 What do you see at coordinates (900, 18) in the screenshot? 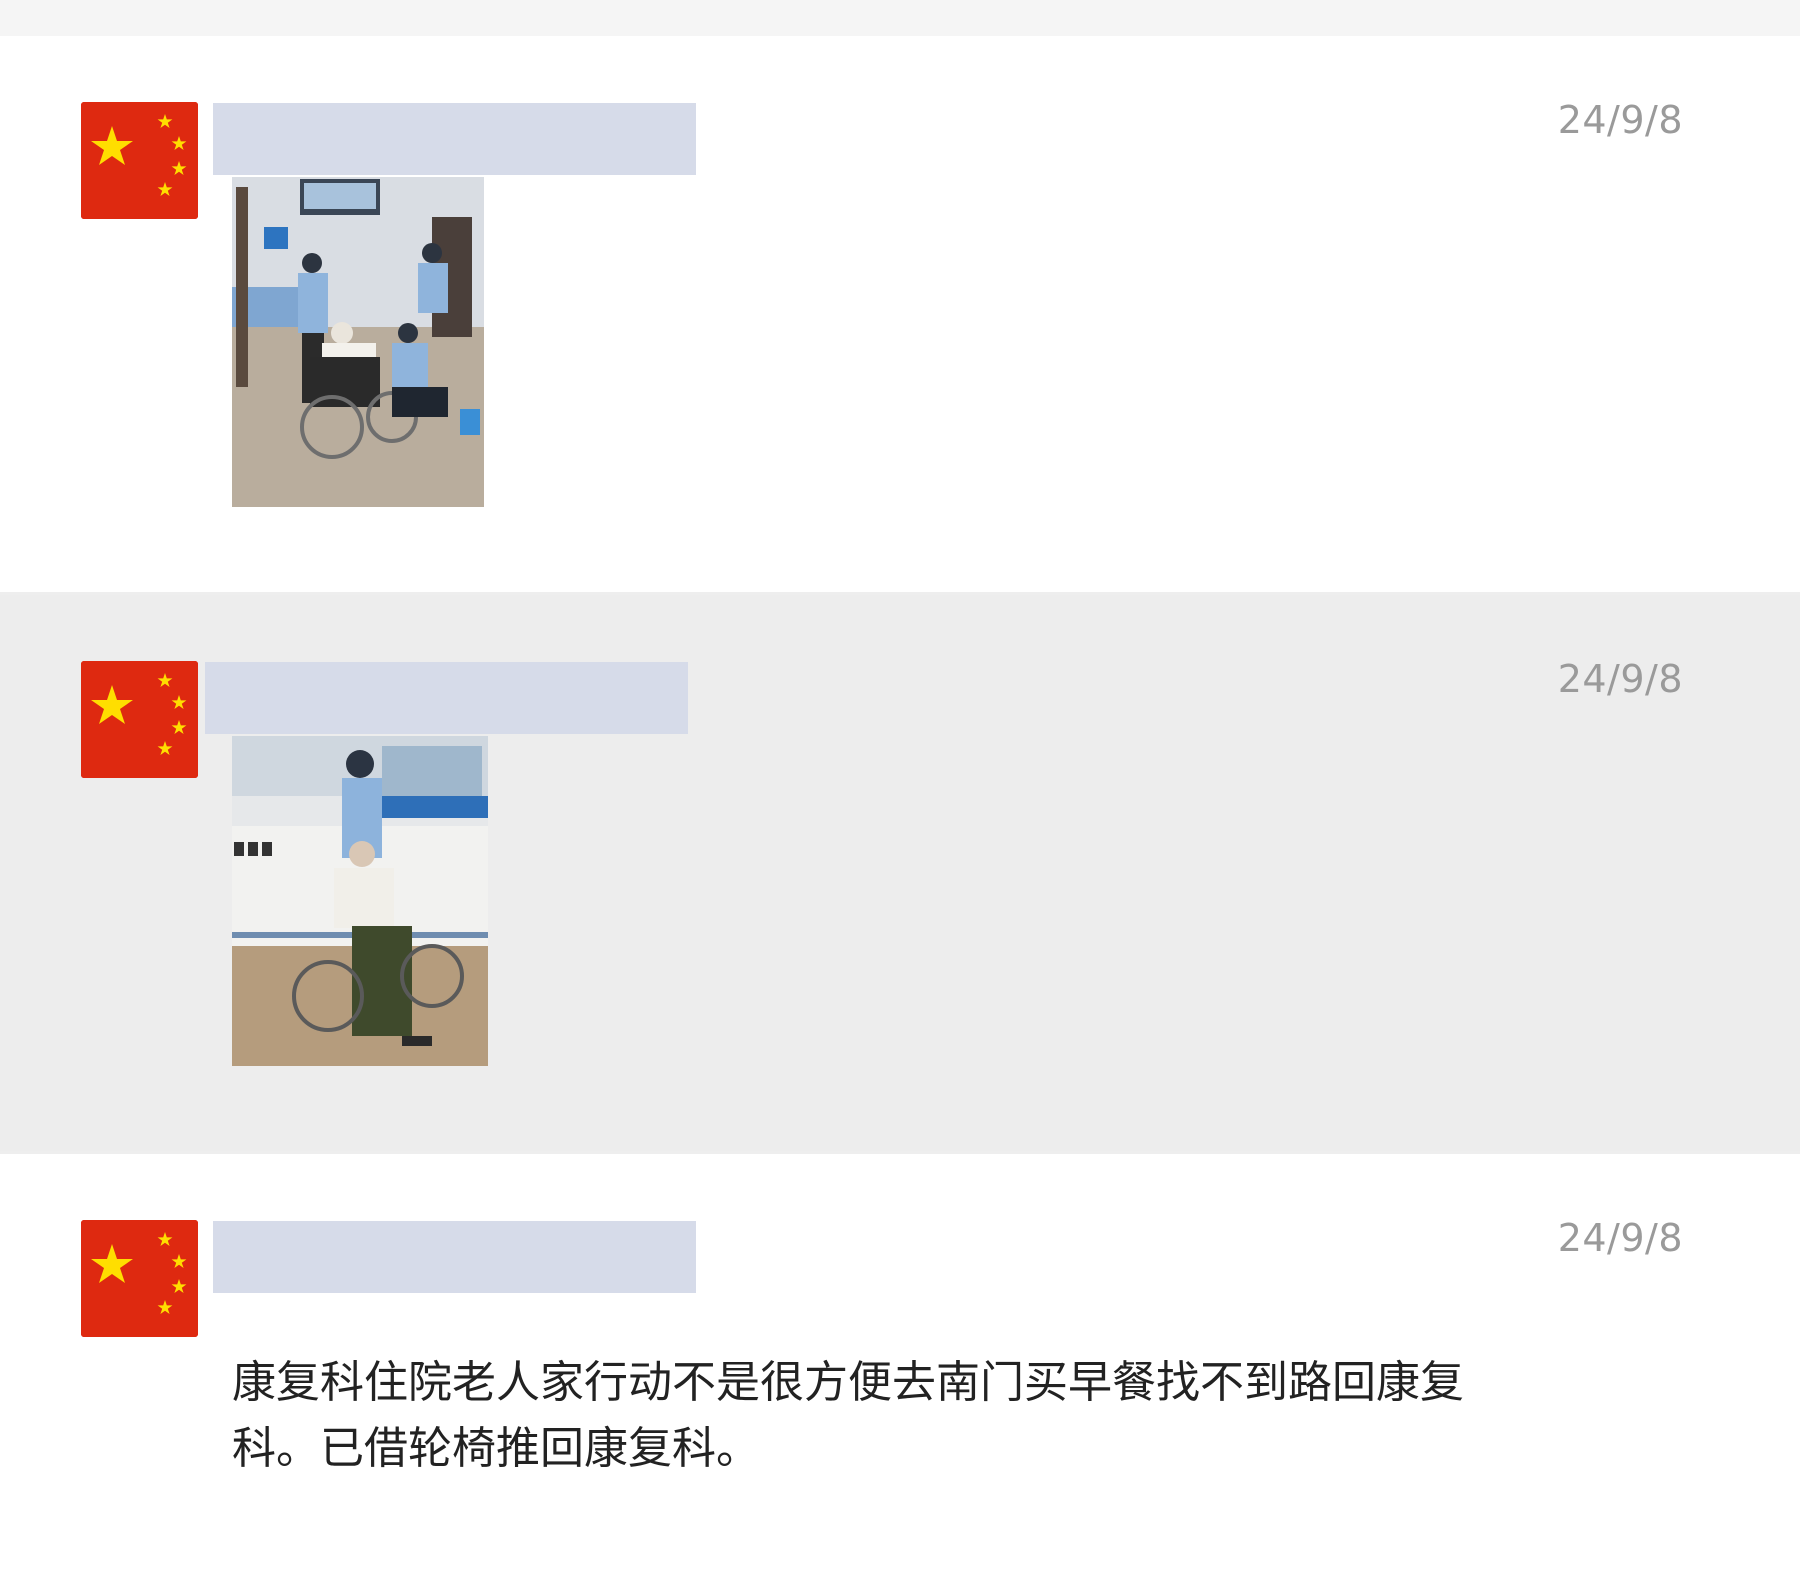
I see `top-strip` at bounding box center [900, 18].